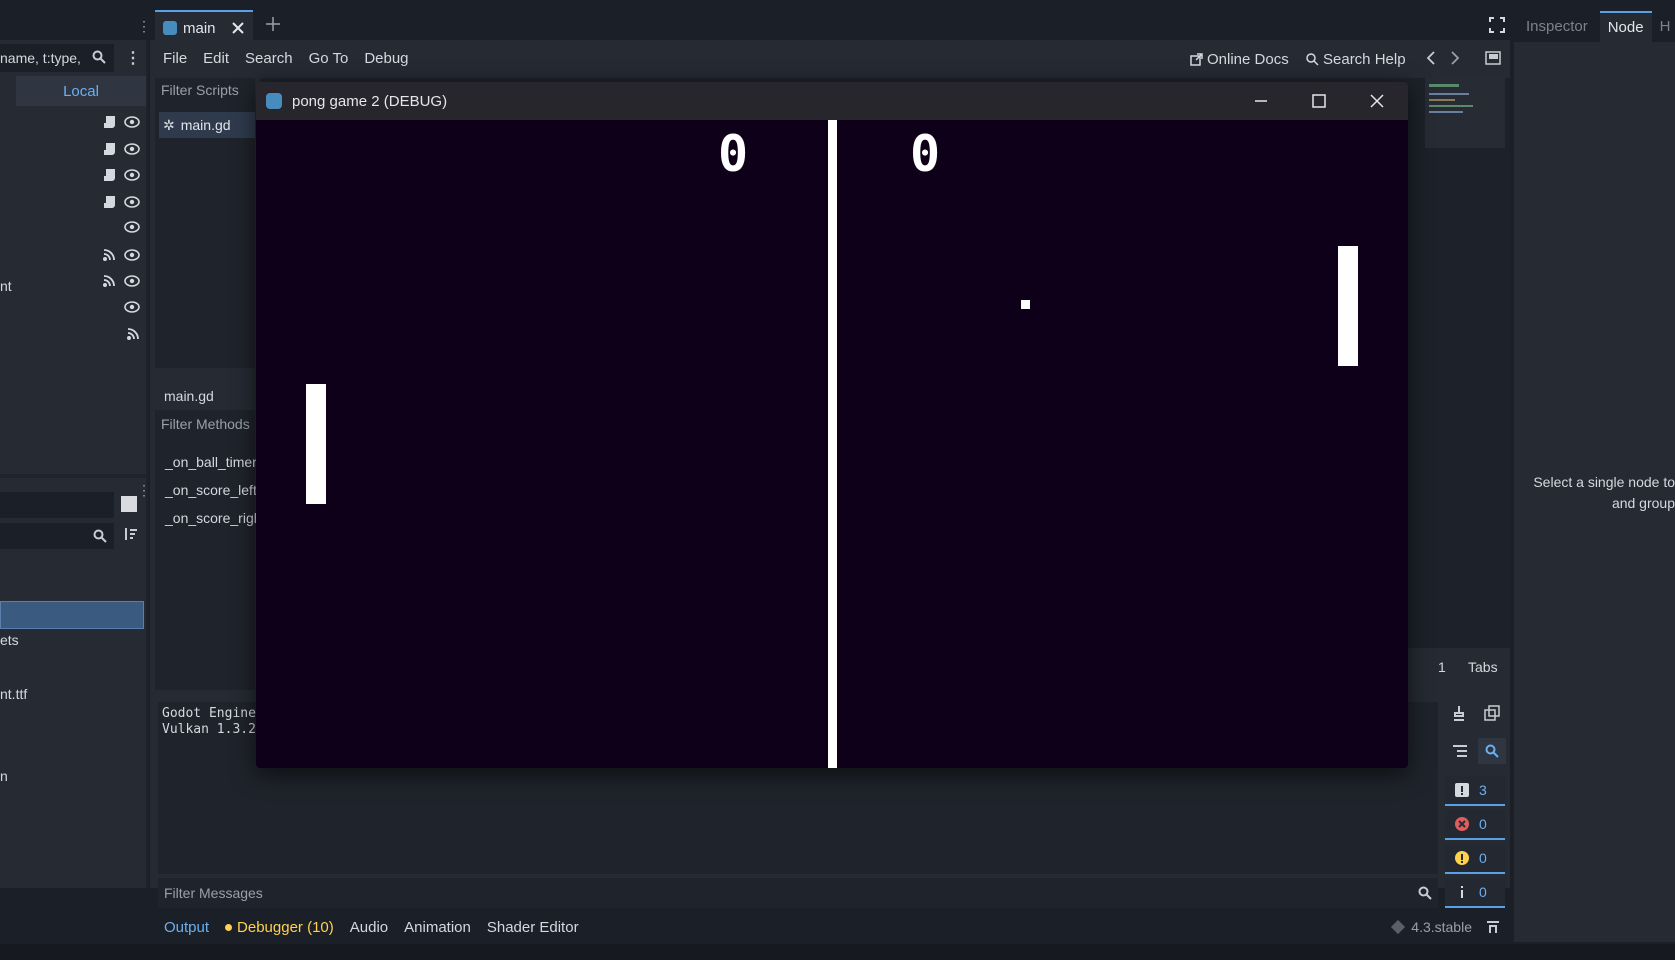 The width and height of the screenshot is (1675, 960). What do you see at coordinates (1025, 304) in the screenshot?
I see `ball` at bounding box center [1025, 304].